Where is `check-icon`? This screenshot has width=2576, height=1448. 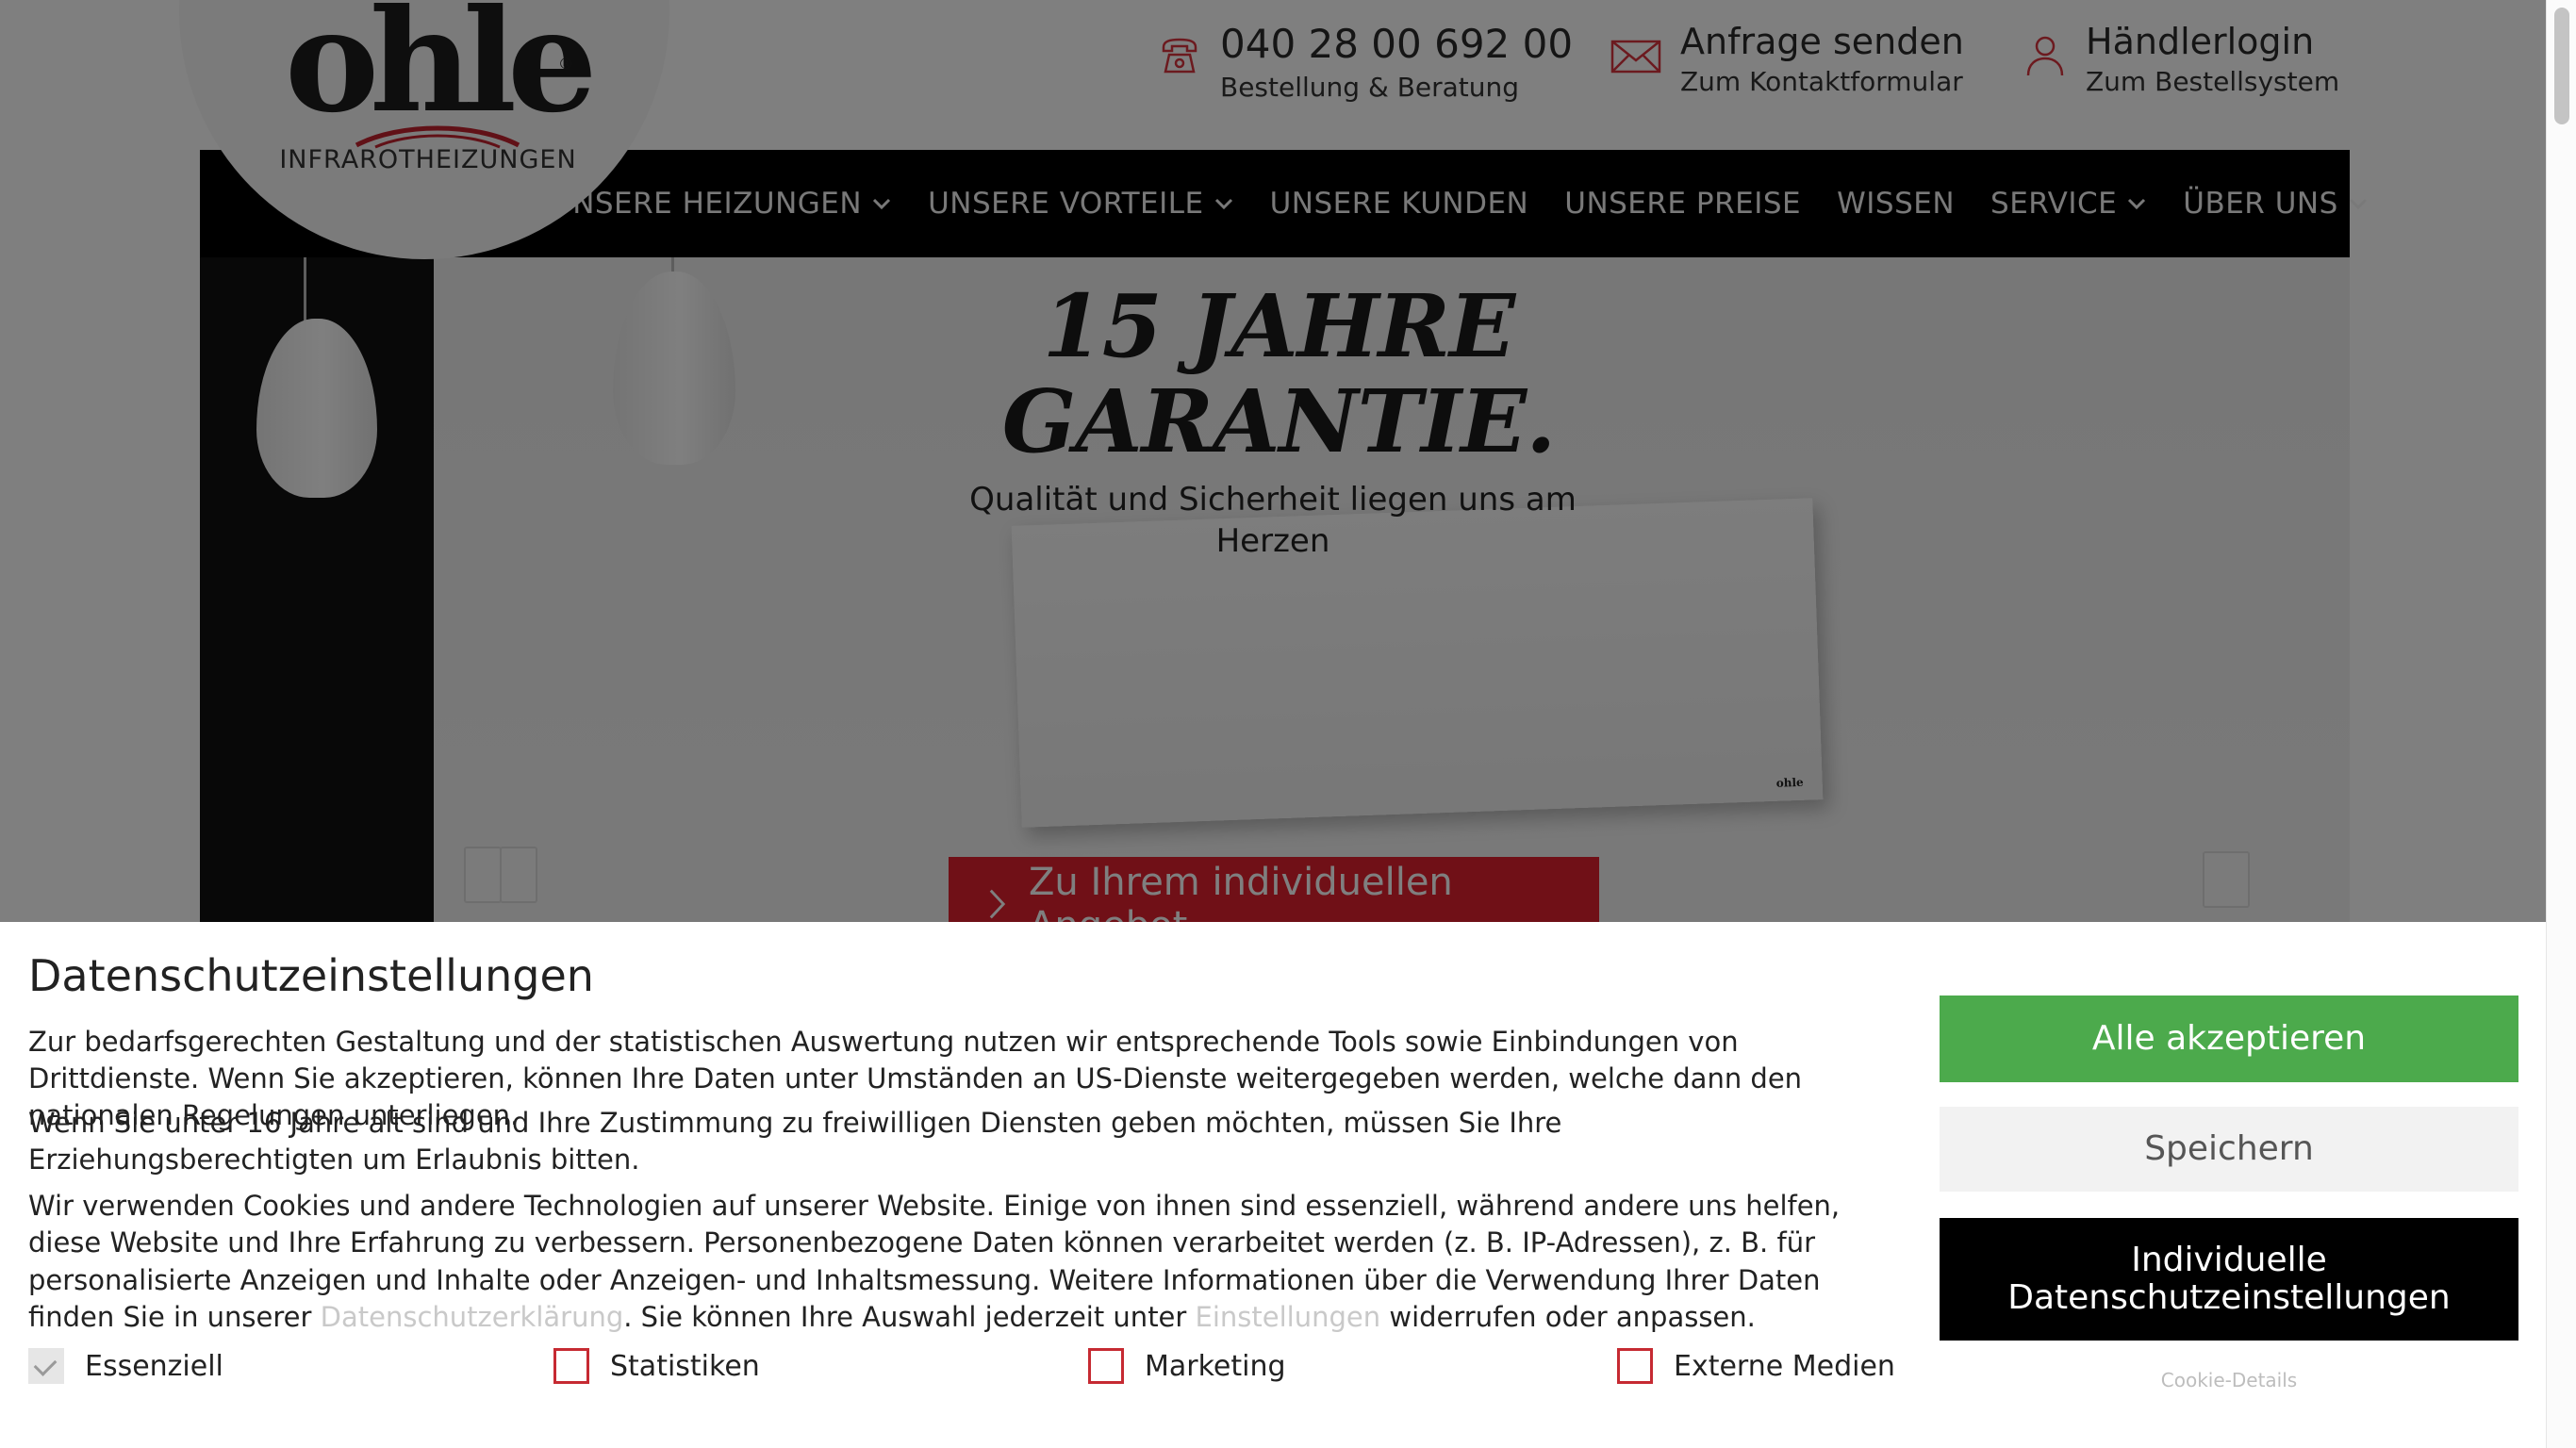
check-icon is located at coordinates (46, 1366).